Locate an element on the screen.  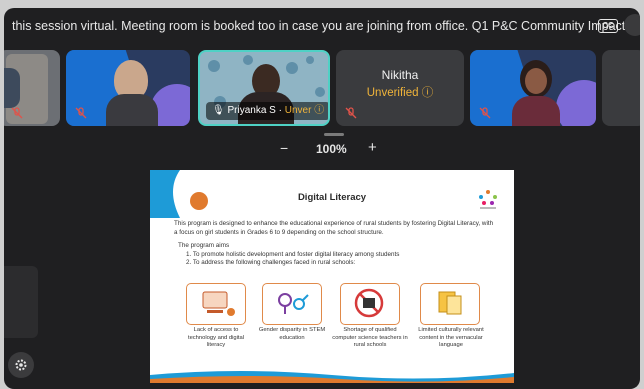
participant-tile-active: 🎙 Priyanka S · Unver ⓘ is located at coordinates (264, 88).